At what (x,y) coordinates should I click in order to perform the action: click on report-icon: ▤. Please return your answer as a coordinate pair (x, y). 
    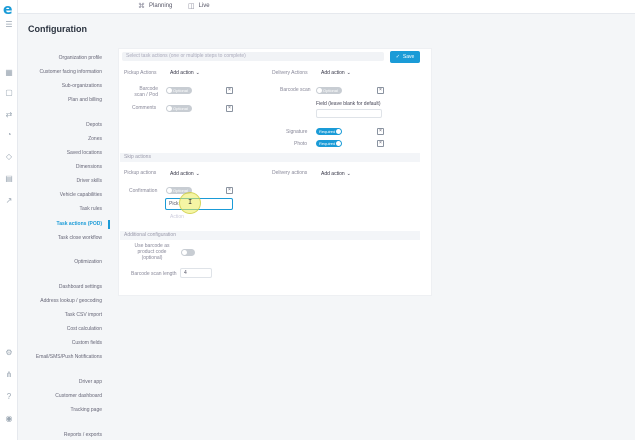
    Looking at the image, I should click on (9, 178).